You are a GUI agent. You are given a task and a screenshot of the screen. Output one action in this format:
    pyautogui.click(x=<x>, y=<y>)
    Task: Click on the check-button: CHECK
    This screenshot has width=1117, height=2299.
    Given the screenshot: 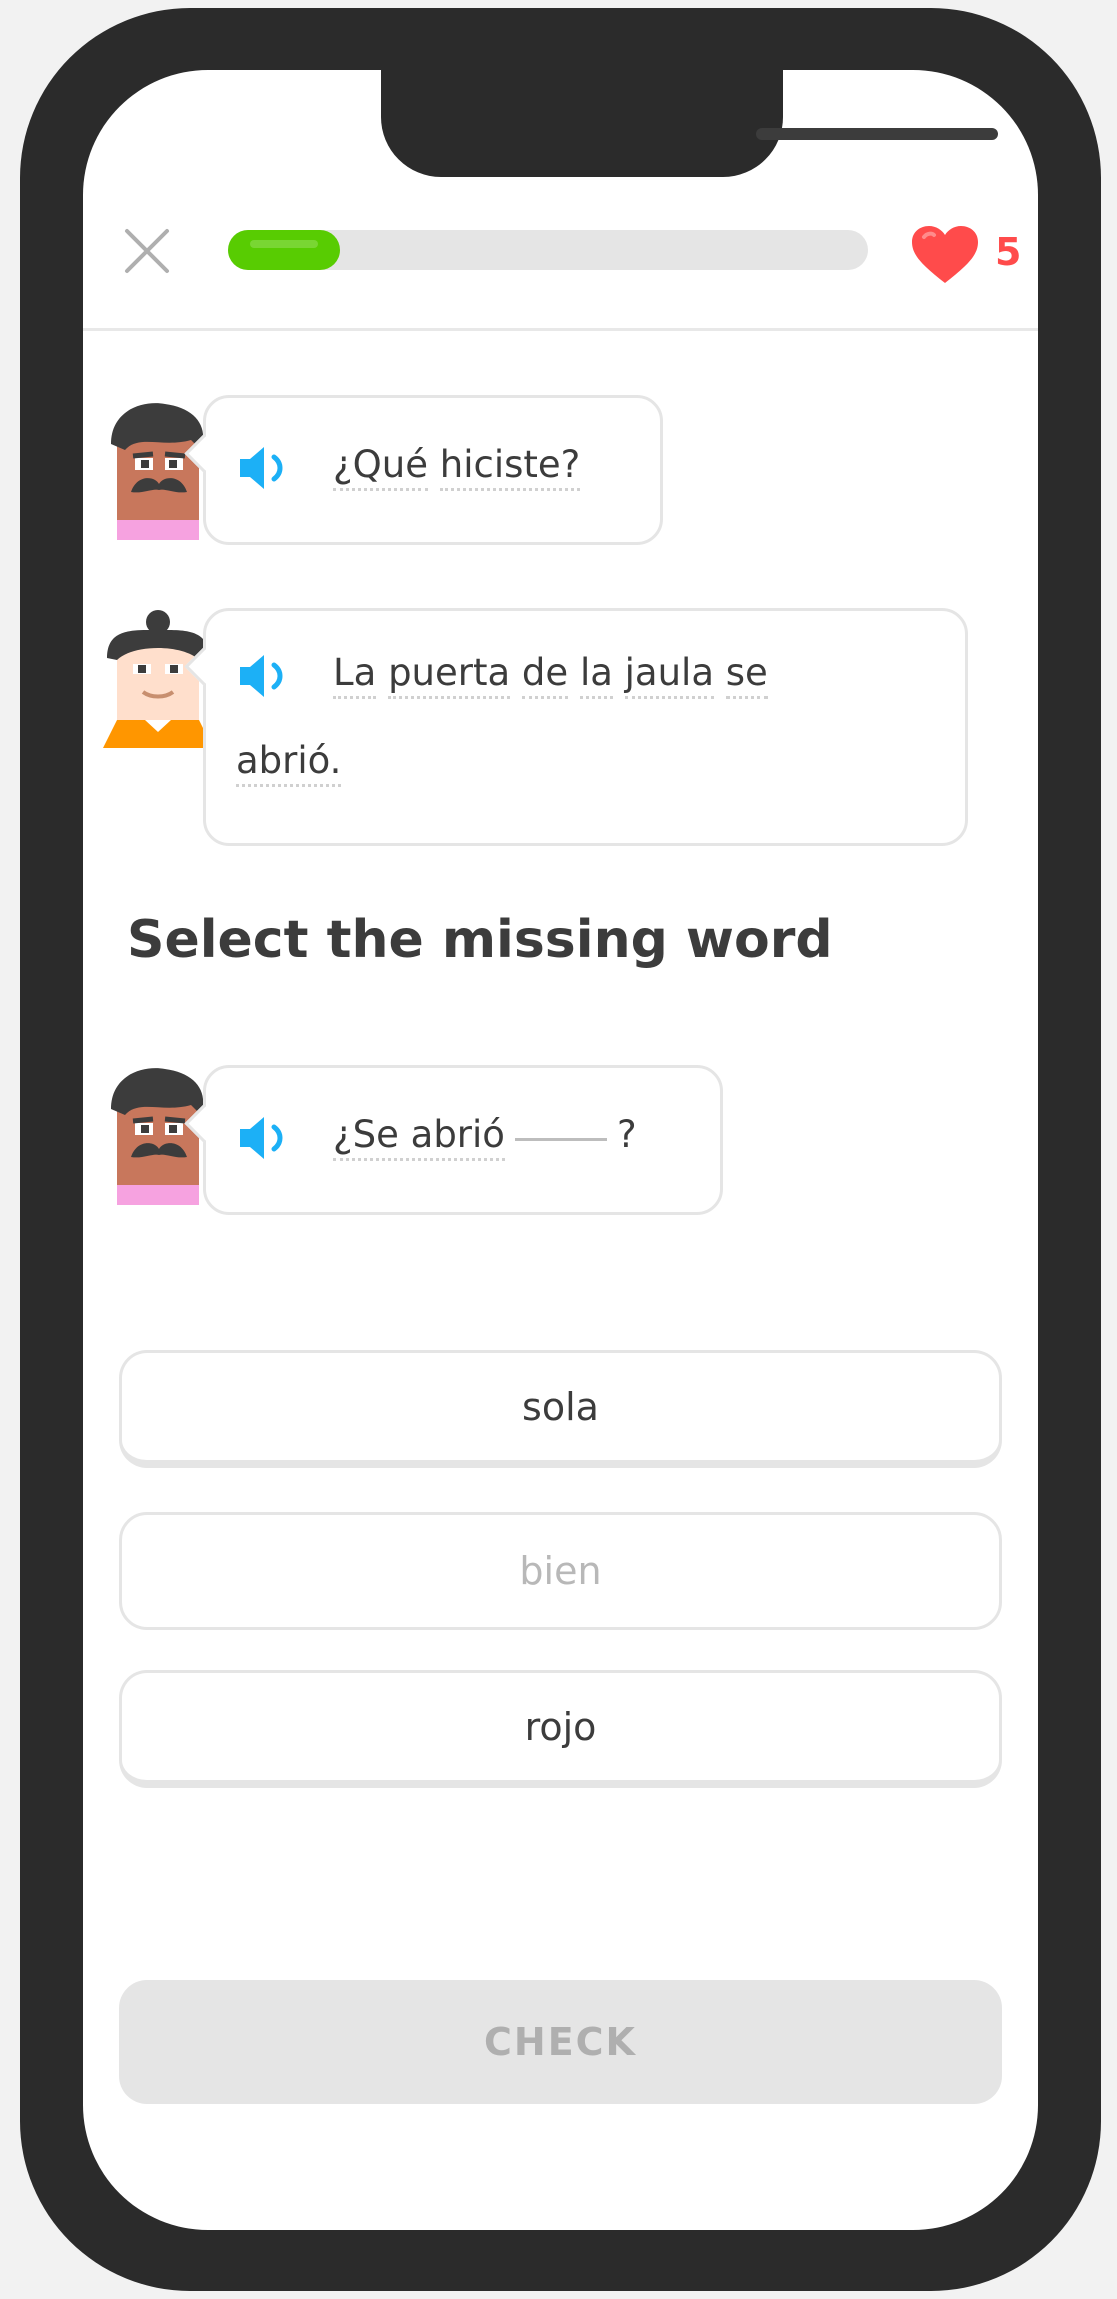 What is the action you would take?
    pyautogui.click(x=560, y=2042)
    